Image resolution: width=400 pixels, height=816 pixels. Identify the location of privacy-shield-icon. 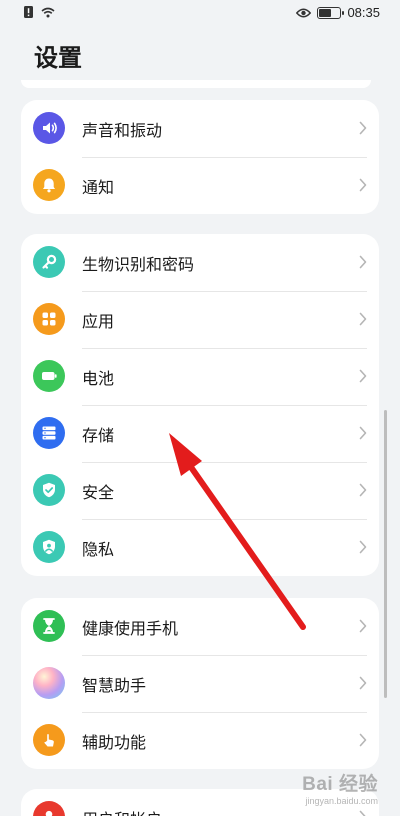
(49, 547).